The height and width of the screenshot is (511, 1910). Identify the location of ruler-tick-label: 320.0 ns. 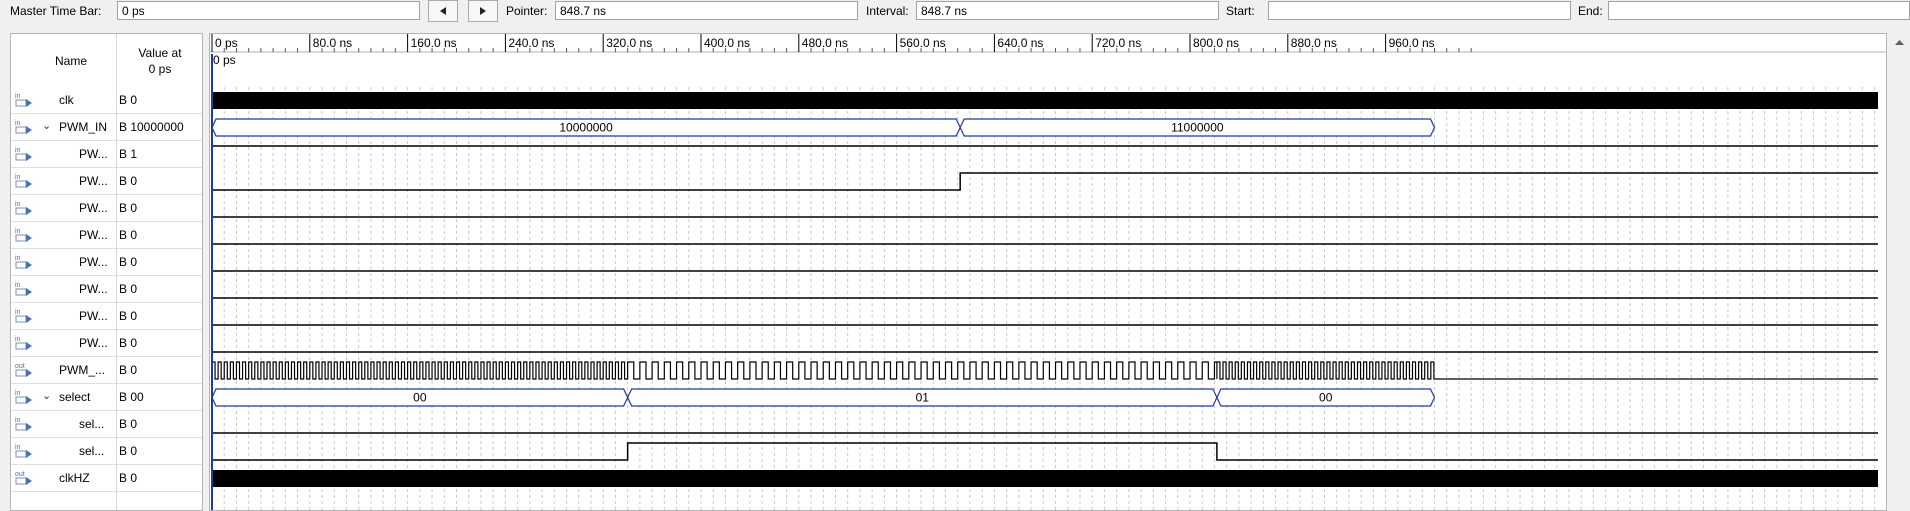
(629, 43).